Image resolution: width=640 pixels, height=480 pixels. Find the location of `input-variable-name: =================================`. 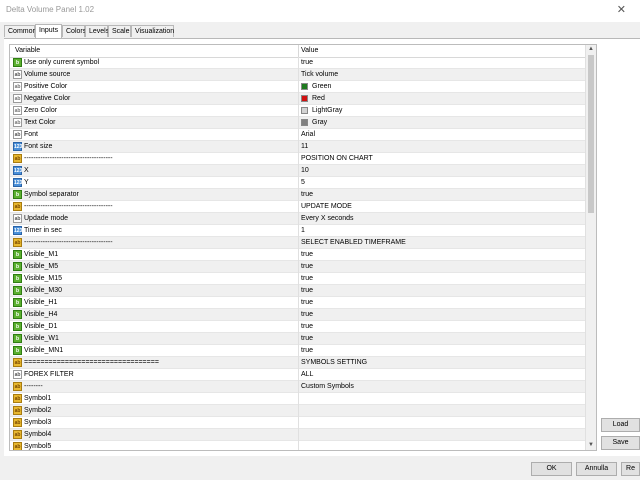

input-variable-name: ================================= is located at coordinates (91, 362).